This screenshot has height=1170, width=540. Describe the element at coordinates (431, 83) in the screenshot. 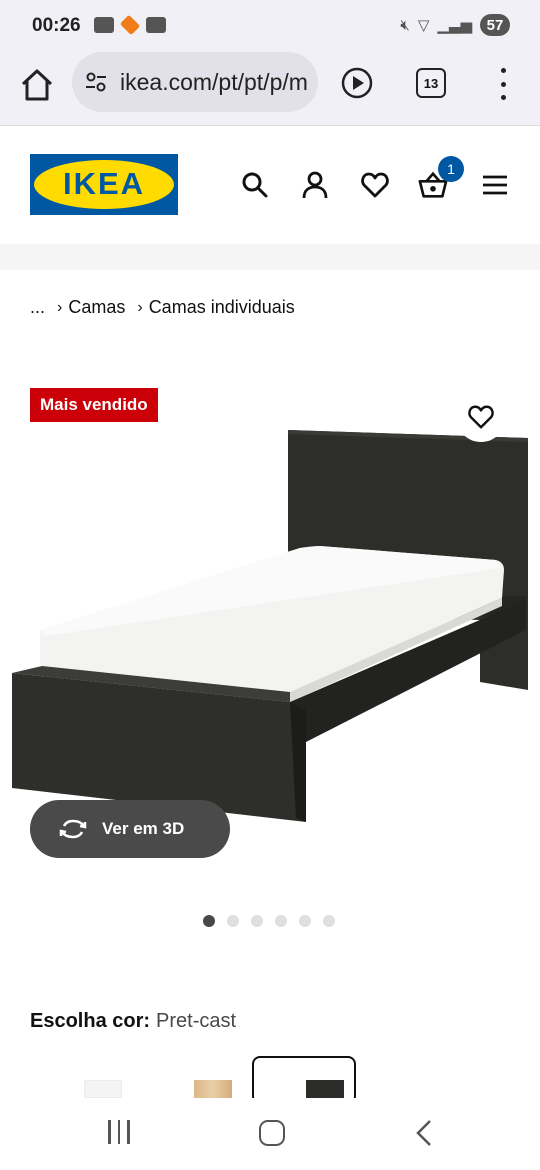

I see `tabs-icon: 13` at that location.